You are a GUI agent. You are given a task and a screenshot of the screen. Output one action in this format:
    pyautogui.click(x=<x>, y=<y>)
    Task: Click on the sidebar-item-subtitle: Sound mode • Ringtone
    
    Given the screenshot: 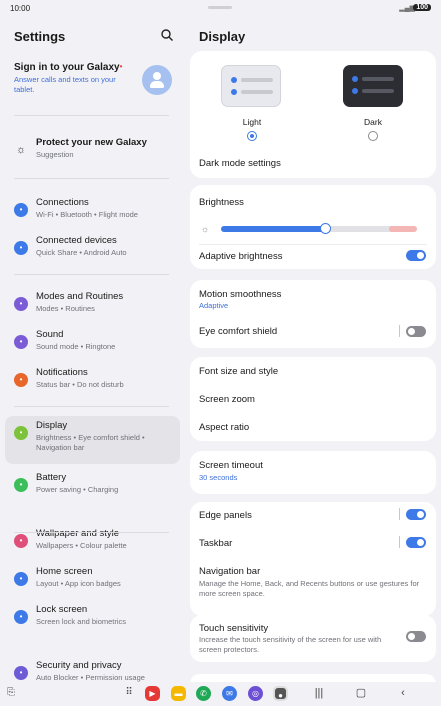 What is the action you would take?
    pyautogui.click(x=76, y=346)
    